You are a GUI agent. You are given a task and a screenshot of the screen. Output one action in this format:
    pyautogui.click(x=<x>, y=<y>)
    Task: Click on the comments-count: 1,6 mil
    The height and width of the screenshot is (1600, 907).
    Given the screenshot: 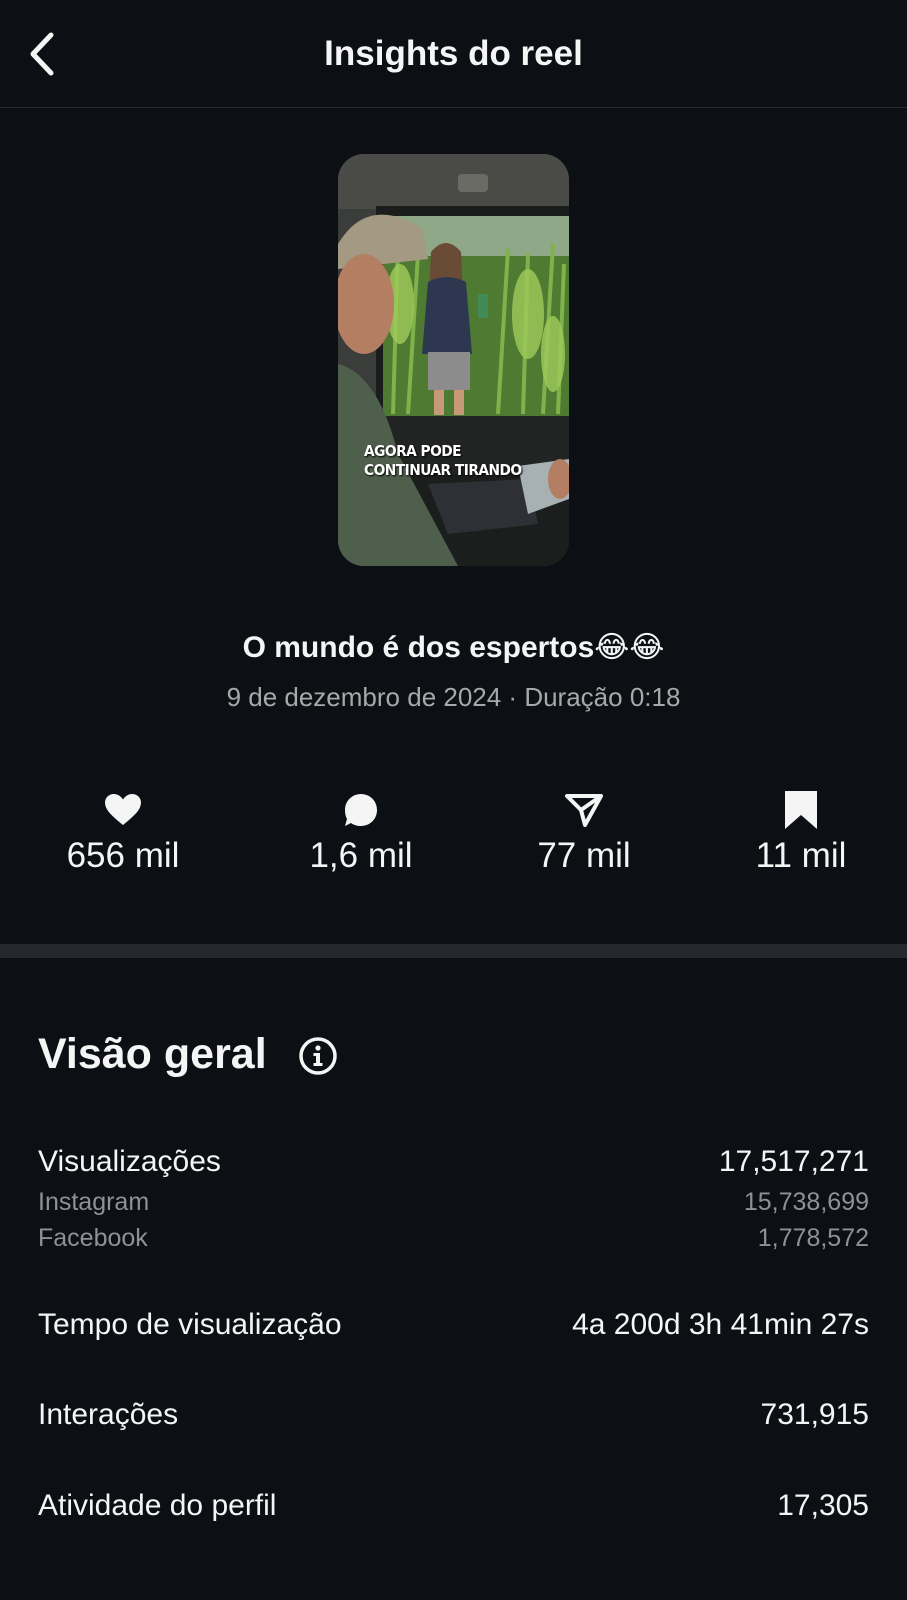 What is the action you would take?
    pyautogui.click(x=361, y=855)
    